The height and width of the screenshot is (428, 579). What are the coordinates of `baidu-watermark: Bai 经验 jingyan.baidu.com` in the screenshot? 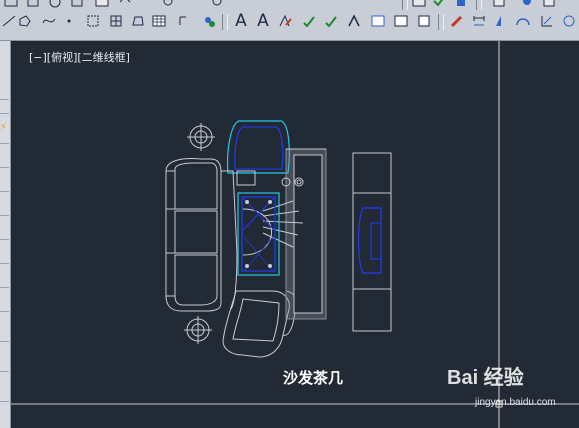 It's located at (501, 384).